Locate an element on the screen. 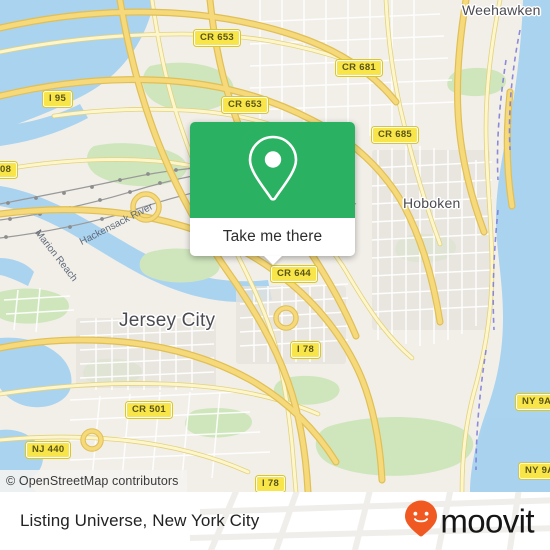 This screenshot has height=550, width=550. moovit-wordmark: moovit is located at coordinates (487, 521).